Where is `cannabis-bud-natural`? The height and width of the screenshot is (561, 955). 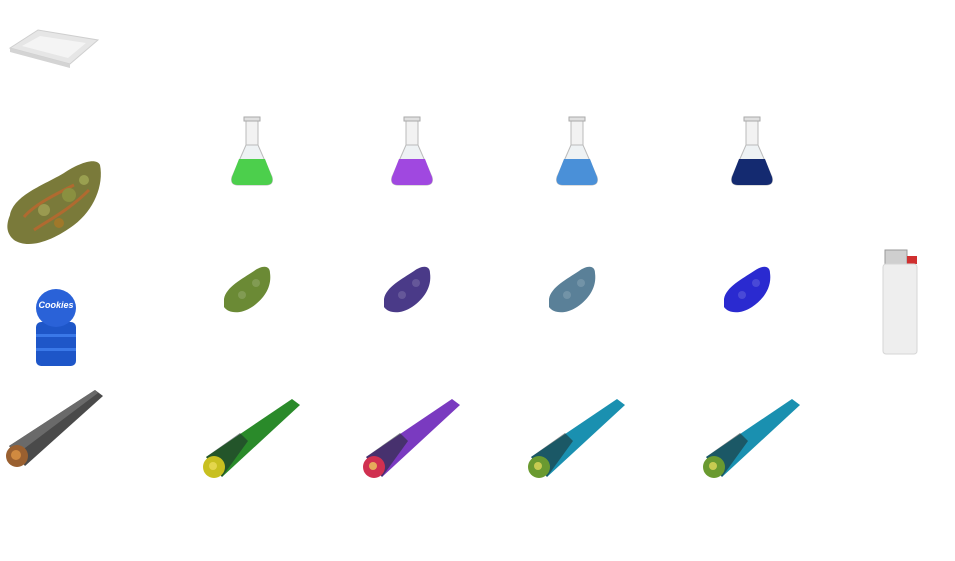
cannabis-bud-natural is located at coordinates (54, 202).